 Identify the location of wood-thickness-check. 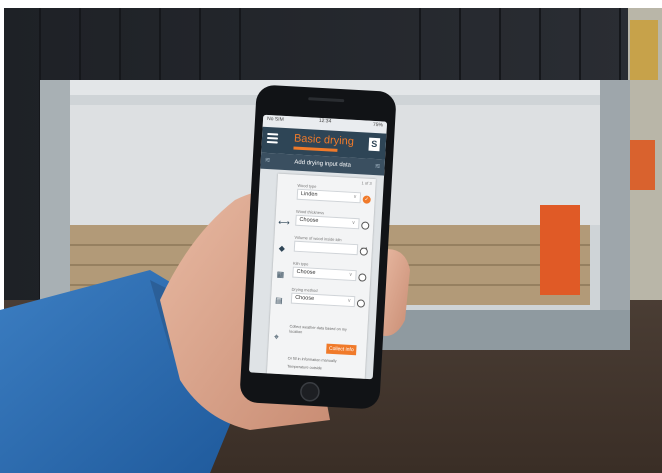
(365, 225).